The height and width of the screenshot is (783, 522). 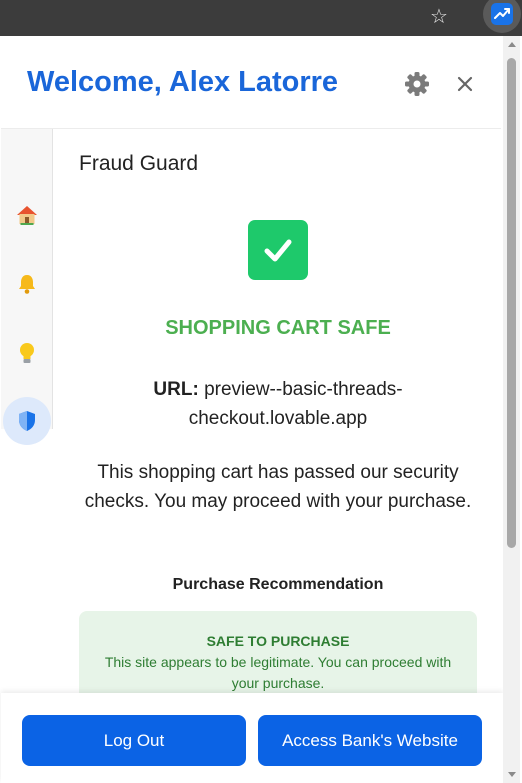 I want to click on home-icon, so click(x=27, y=215).